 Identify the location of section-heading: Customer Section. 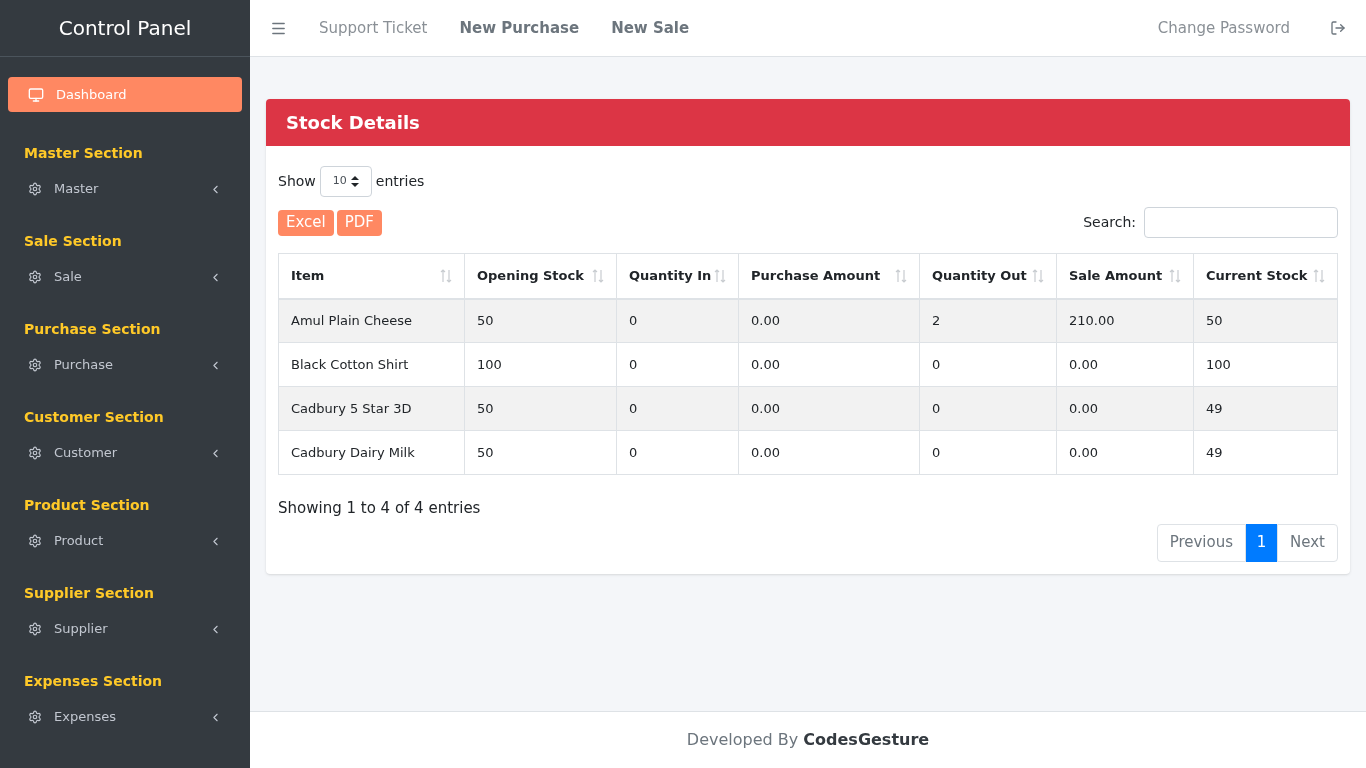
(94, 417).